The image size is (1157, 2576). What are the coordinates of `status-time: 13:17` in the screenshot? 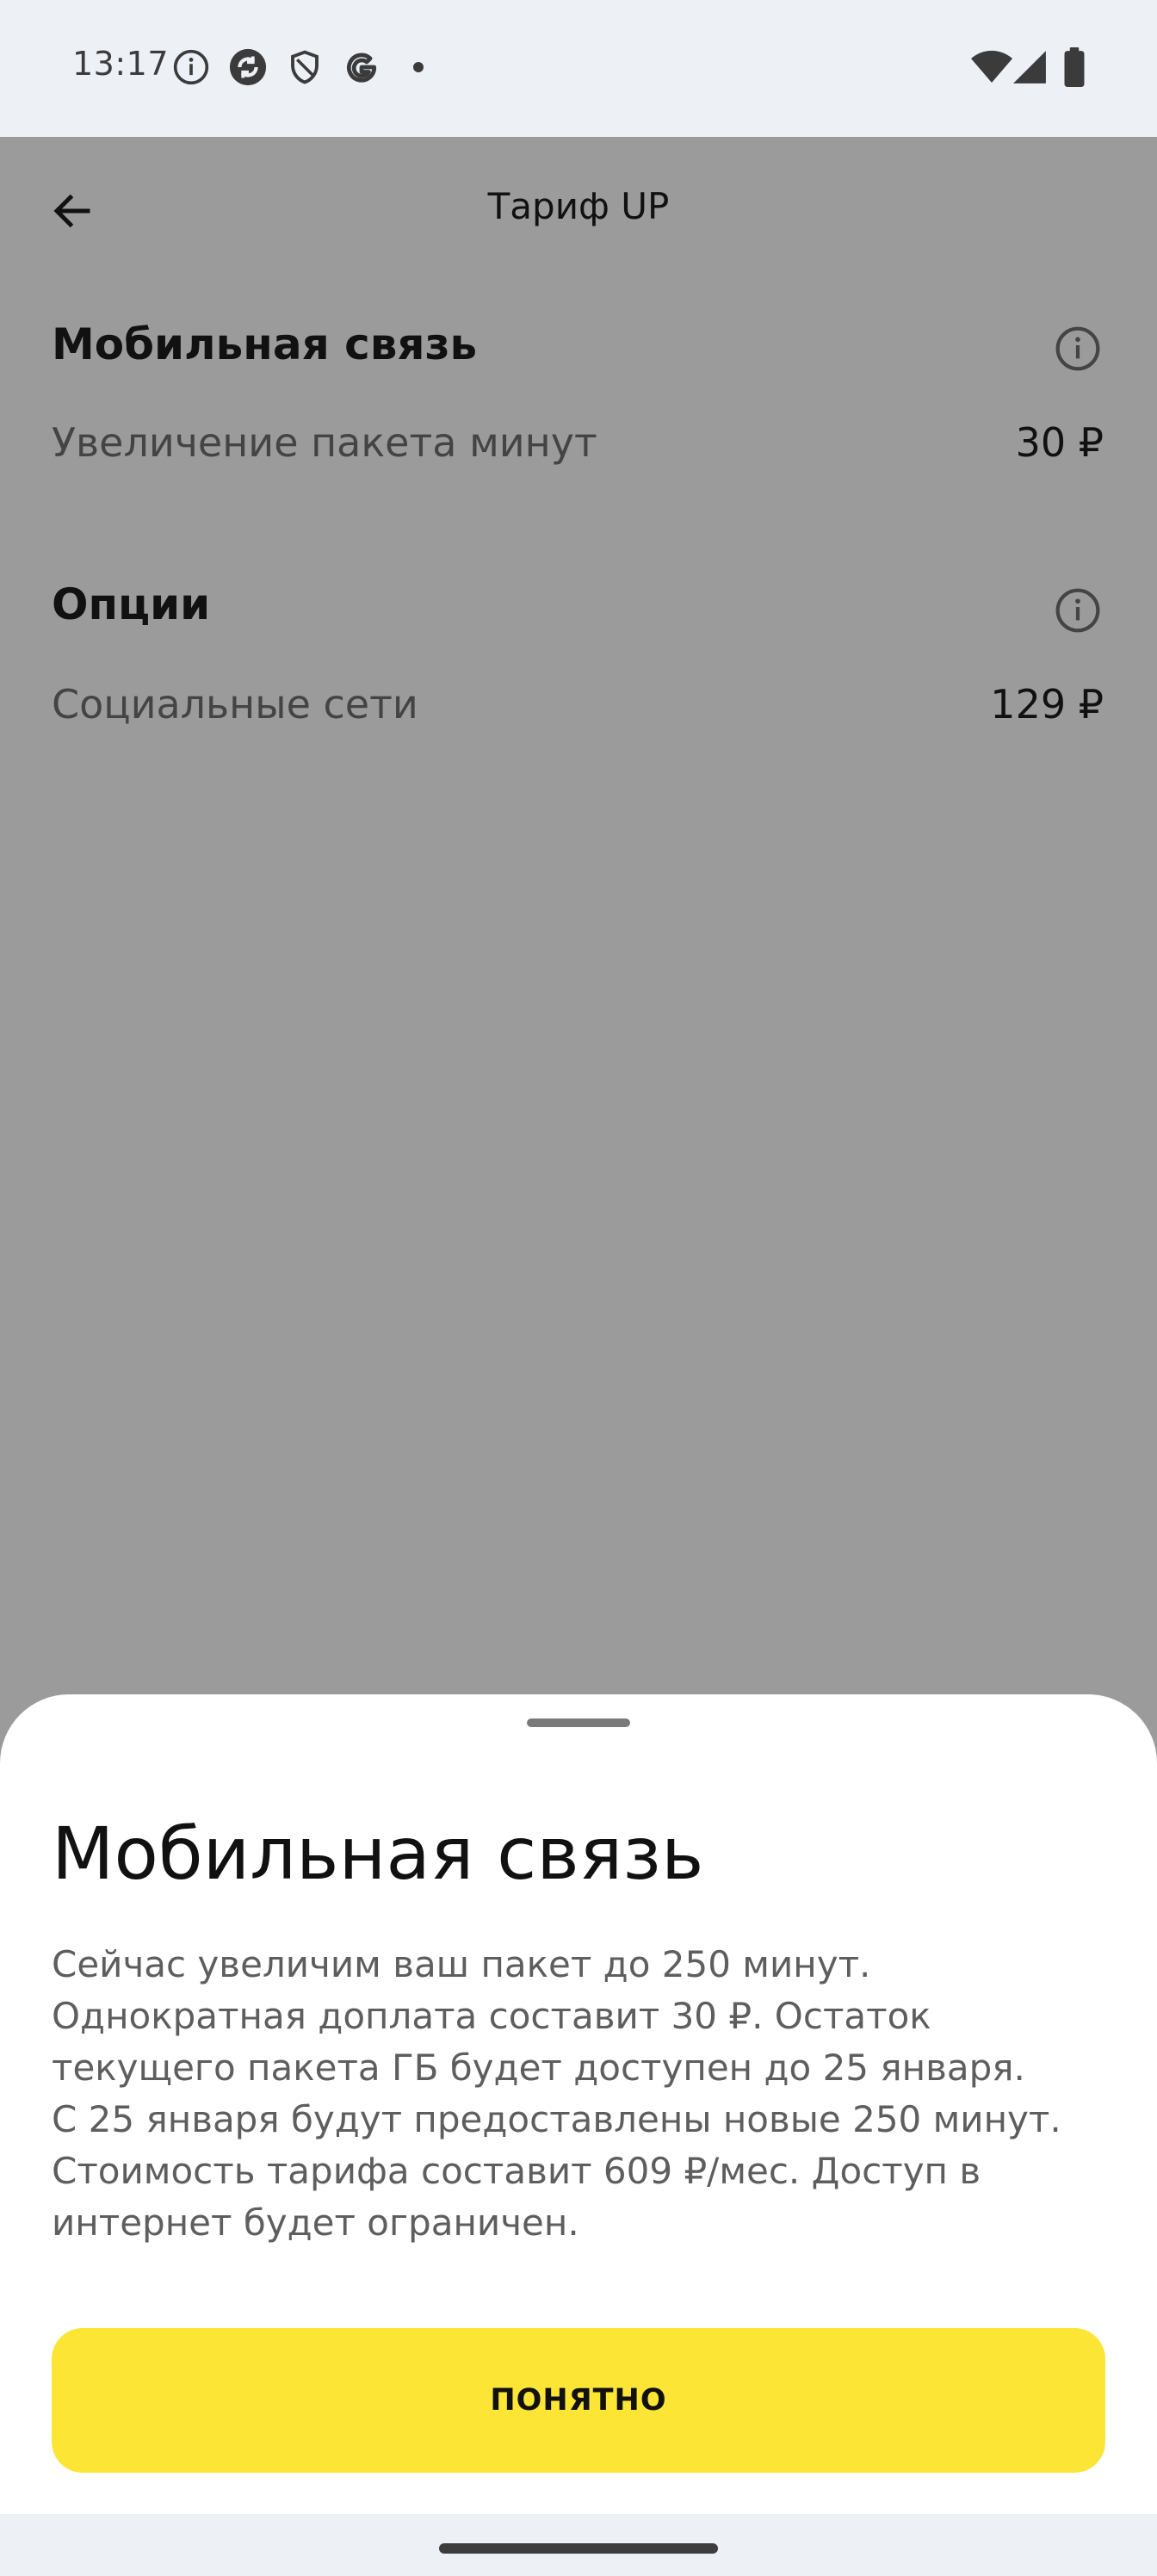 It's located at (121, 64).